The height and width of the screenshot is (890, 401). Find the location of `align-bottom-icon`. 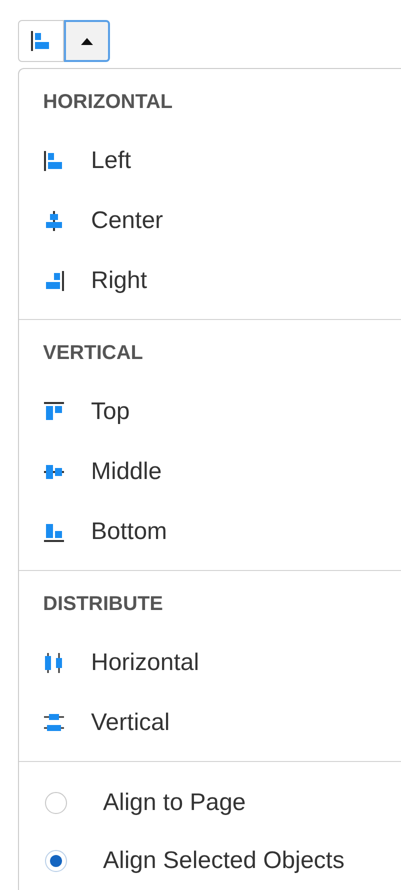

align-bottom-icon is located at coordinates (54, 532).